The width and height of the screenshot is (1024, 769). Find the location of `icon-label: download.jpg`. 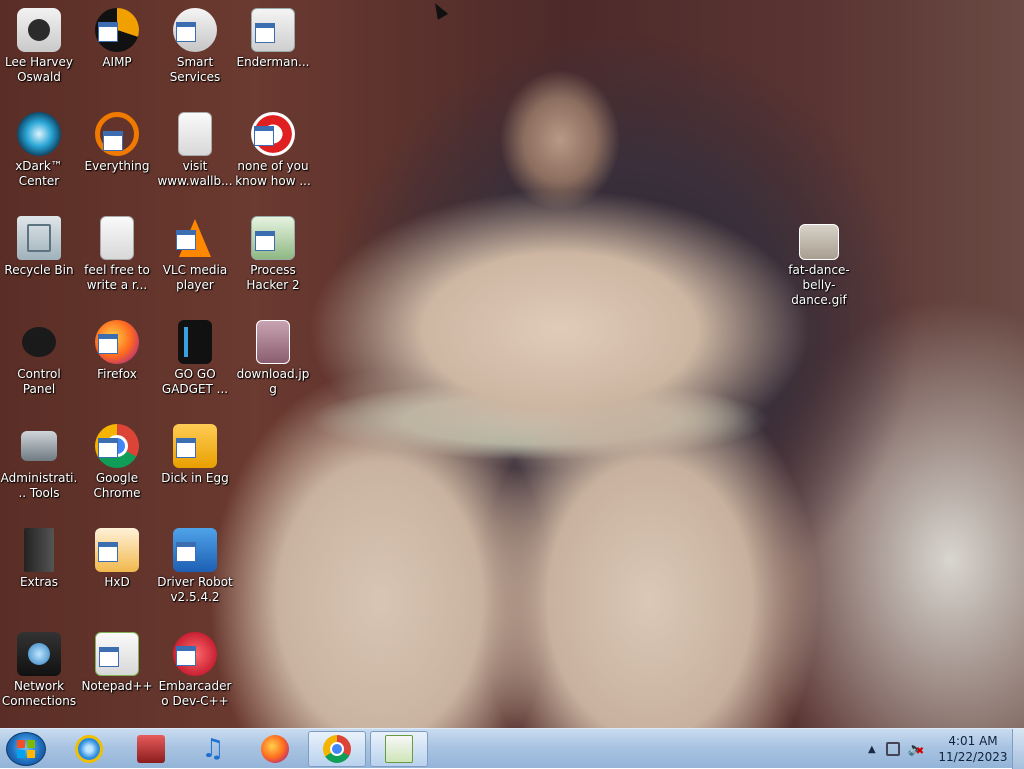

icon-label: download.jpg is located at coordinates (273, 381).